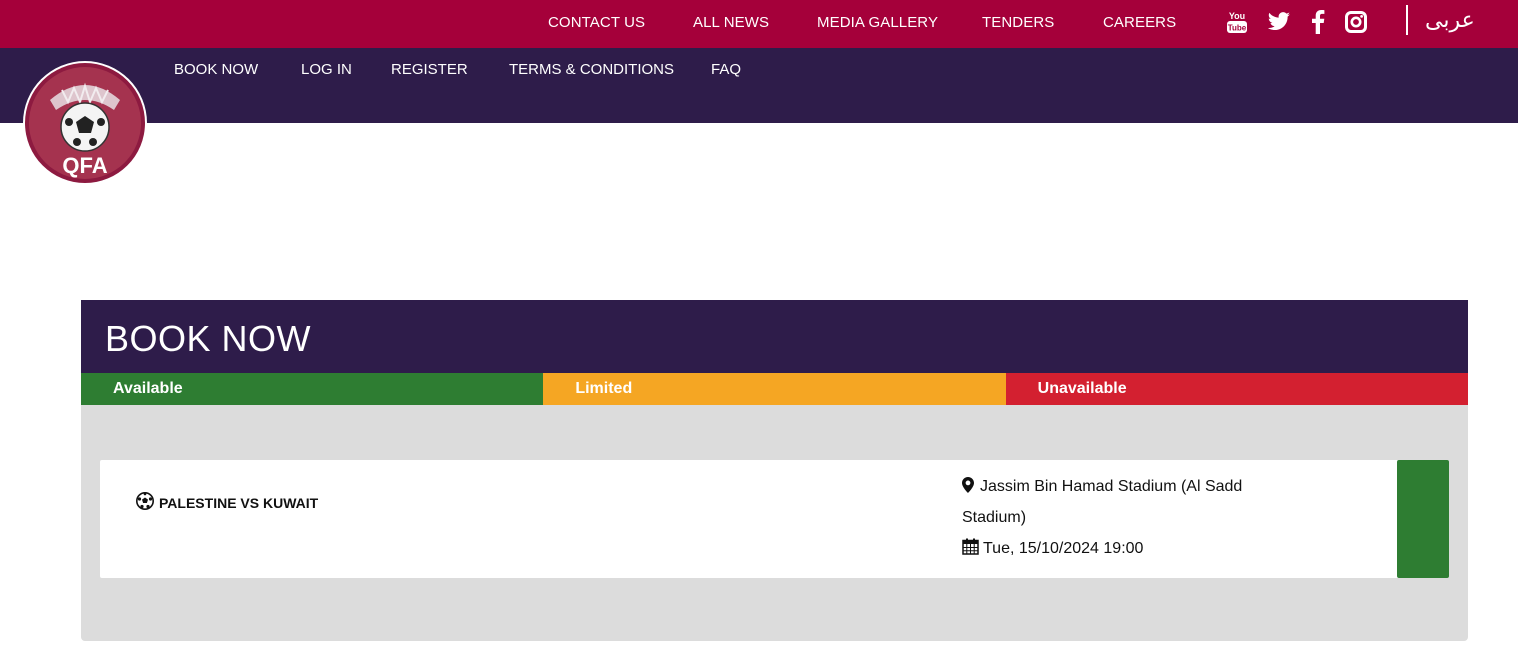 The height and width of the screenshot is (669, 1518). What do you see at coordinates (208, 338) in the screenshot?
I see `page-title: BOOK NOW` at bounding box center [208, 338].